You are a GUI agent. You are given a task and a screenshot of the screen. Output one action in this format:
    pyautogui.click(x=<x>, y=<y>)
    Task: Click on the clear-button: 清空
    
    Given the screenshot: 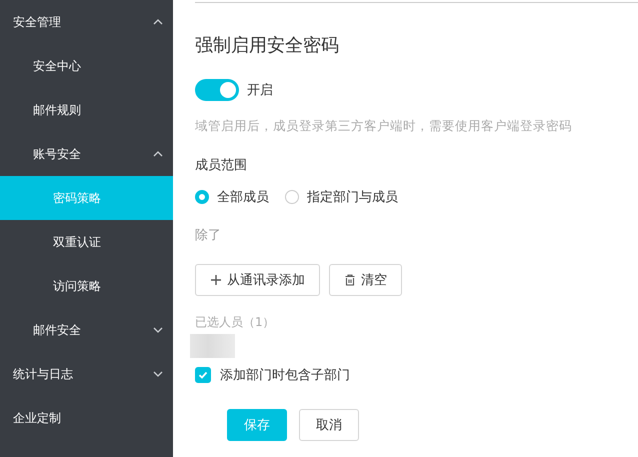 What is the action you would take?
    pyautogui.click(x=365, y=280)
    